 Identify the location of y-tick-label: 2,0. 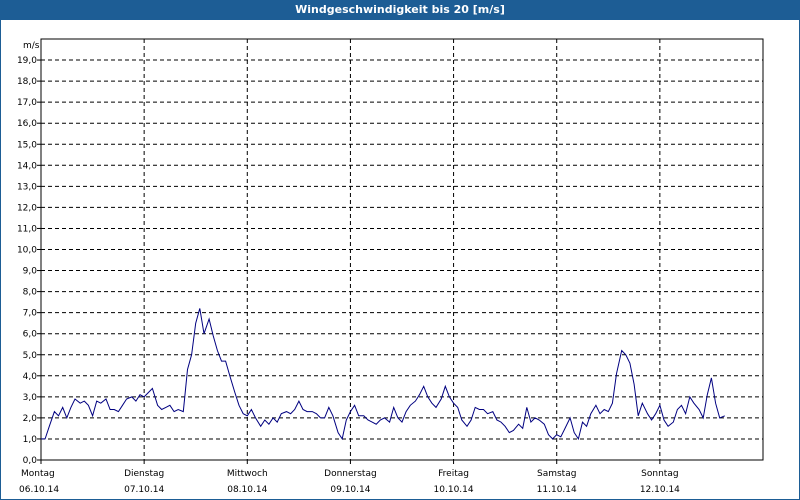
(30, 419).